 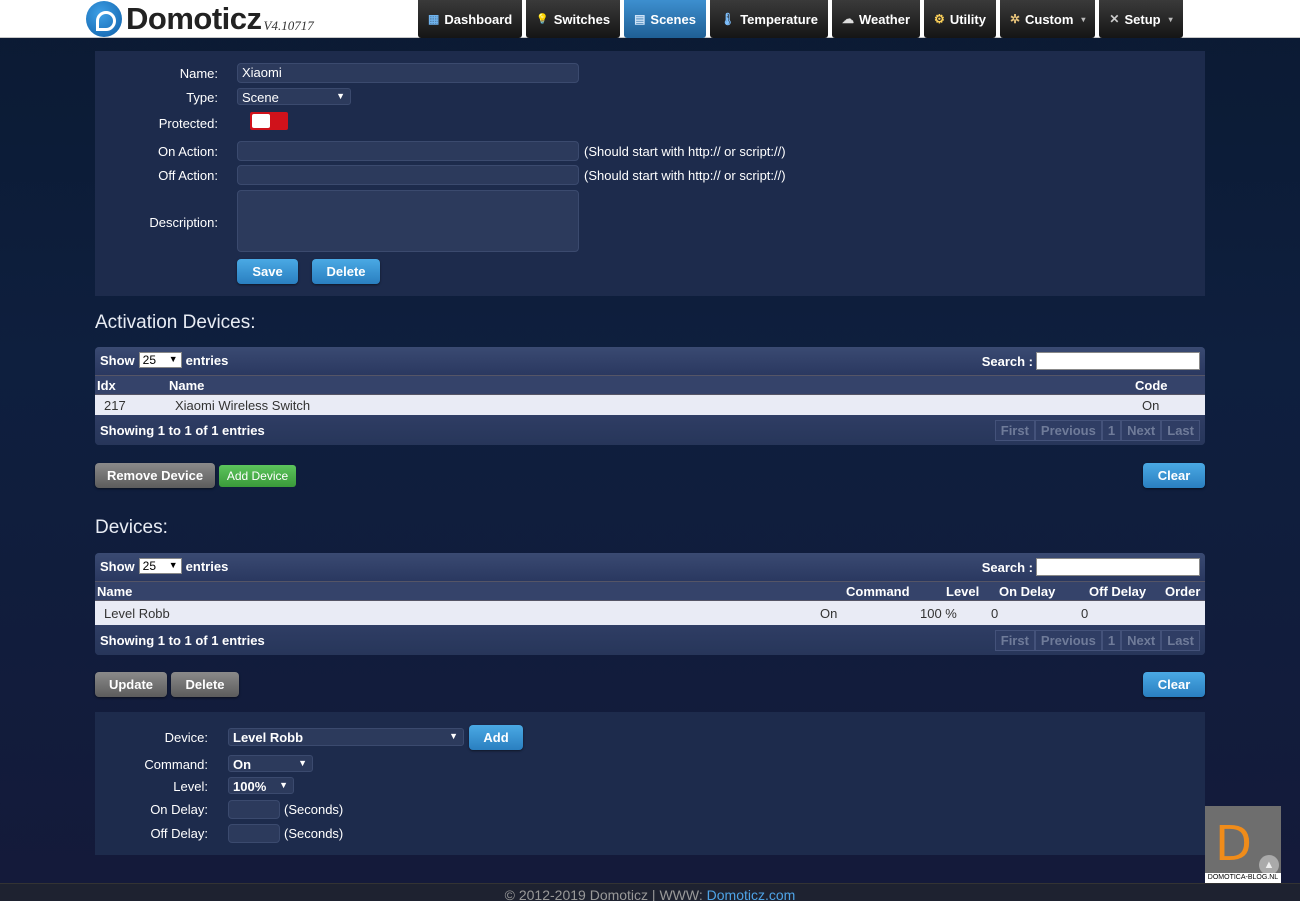 What do you see at coordinates (1027, 591) in the screenshot?
I see `column-header: On Delay` at bounding box center [1027, 591].